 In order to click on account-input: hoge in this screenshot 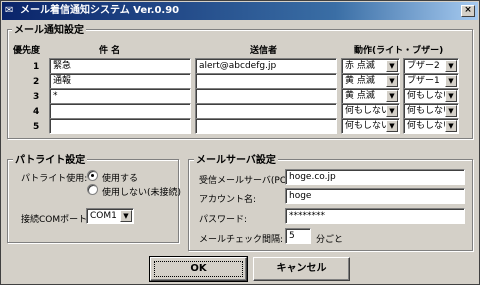, I will do `click(375, 196)`.